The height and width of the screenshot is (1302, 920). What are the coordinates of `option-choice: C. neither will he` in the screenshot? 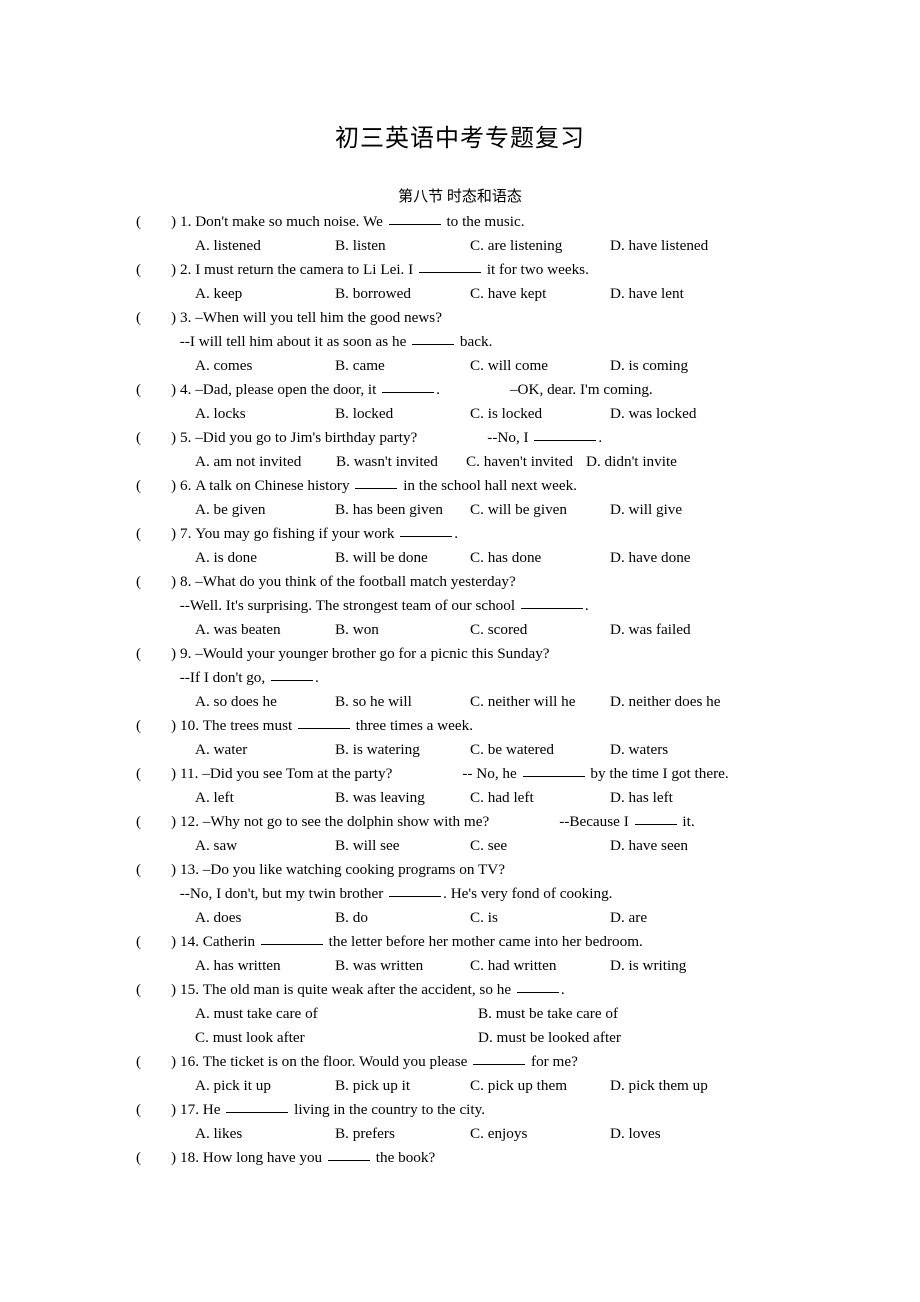 It's located at (522, 702).